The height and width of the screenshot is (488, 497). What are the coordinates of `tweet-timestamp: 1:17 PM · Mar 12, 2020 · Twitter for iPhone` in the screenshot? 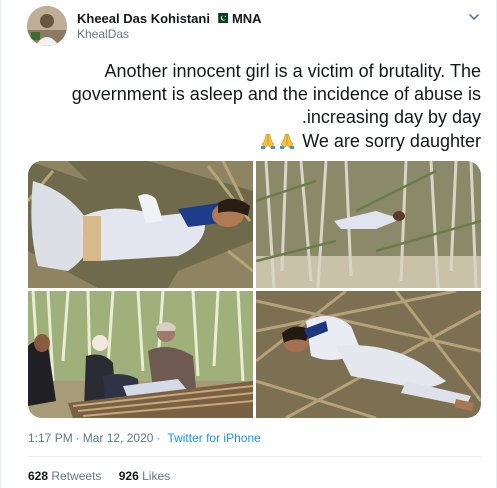 It's located at (144, 438).